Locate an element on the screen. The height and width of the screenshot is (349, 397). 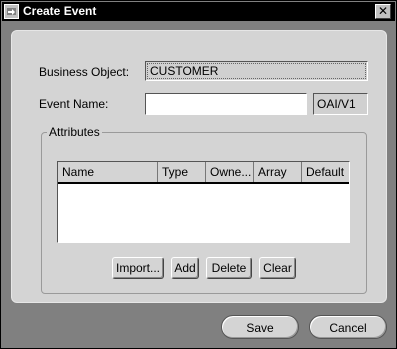
close-icon: ✕ is located at coordinates (383, 11).